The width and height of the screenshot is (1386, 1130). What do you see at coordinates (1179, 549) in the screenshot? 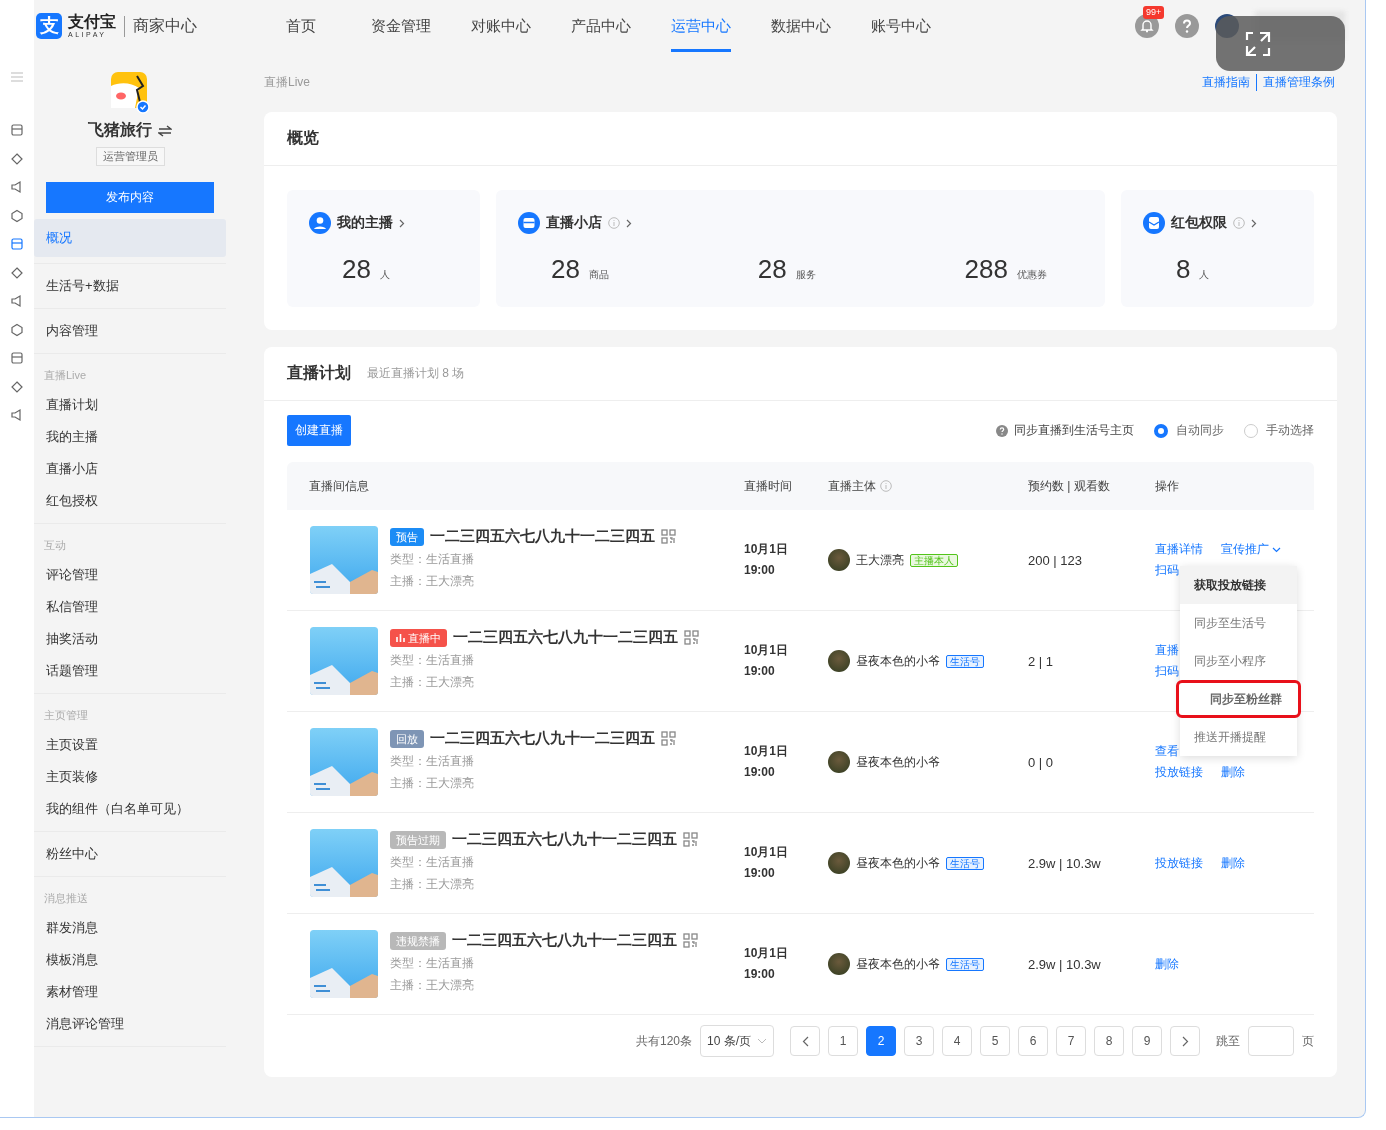
I see `action-link: 直播详情` at bounding box center [1179, 549].